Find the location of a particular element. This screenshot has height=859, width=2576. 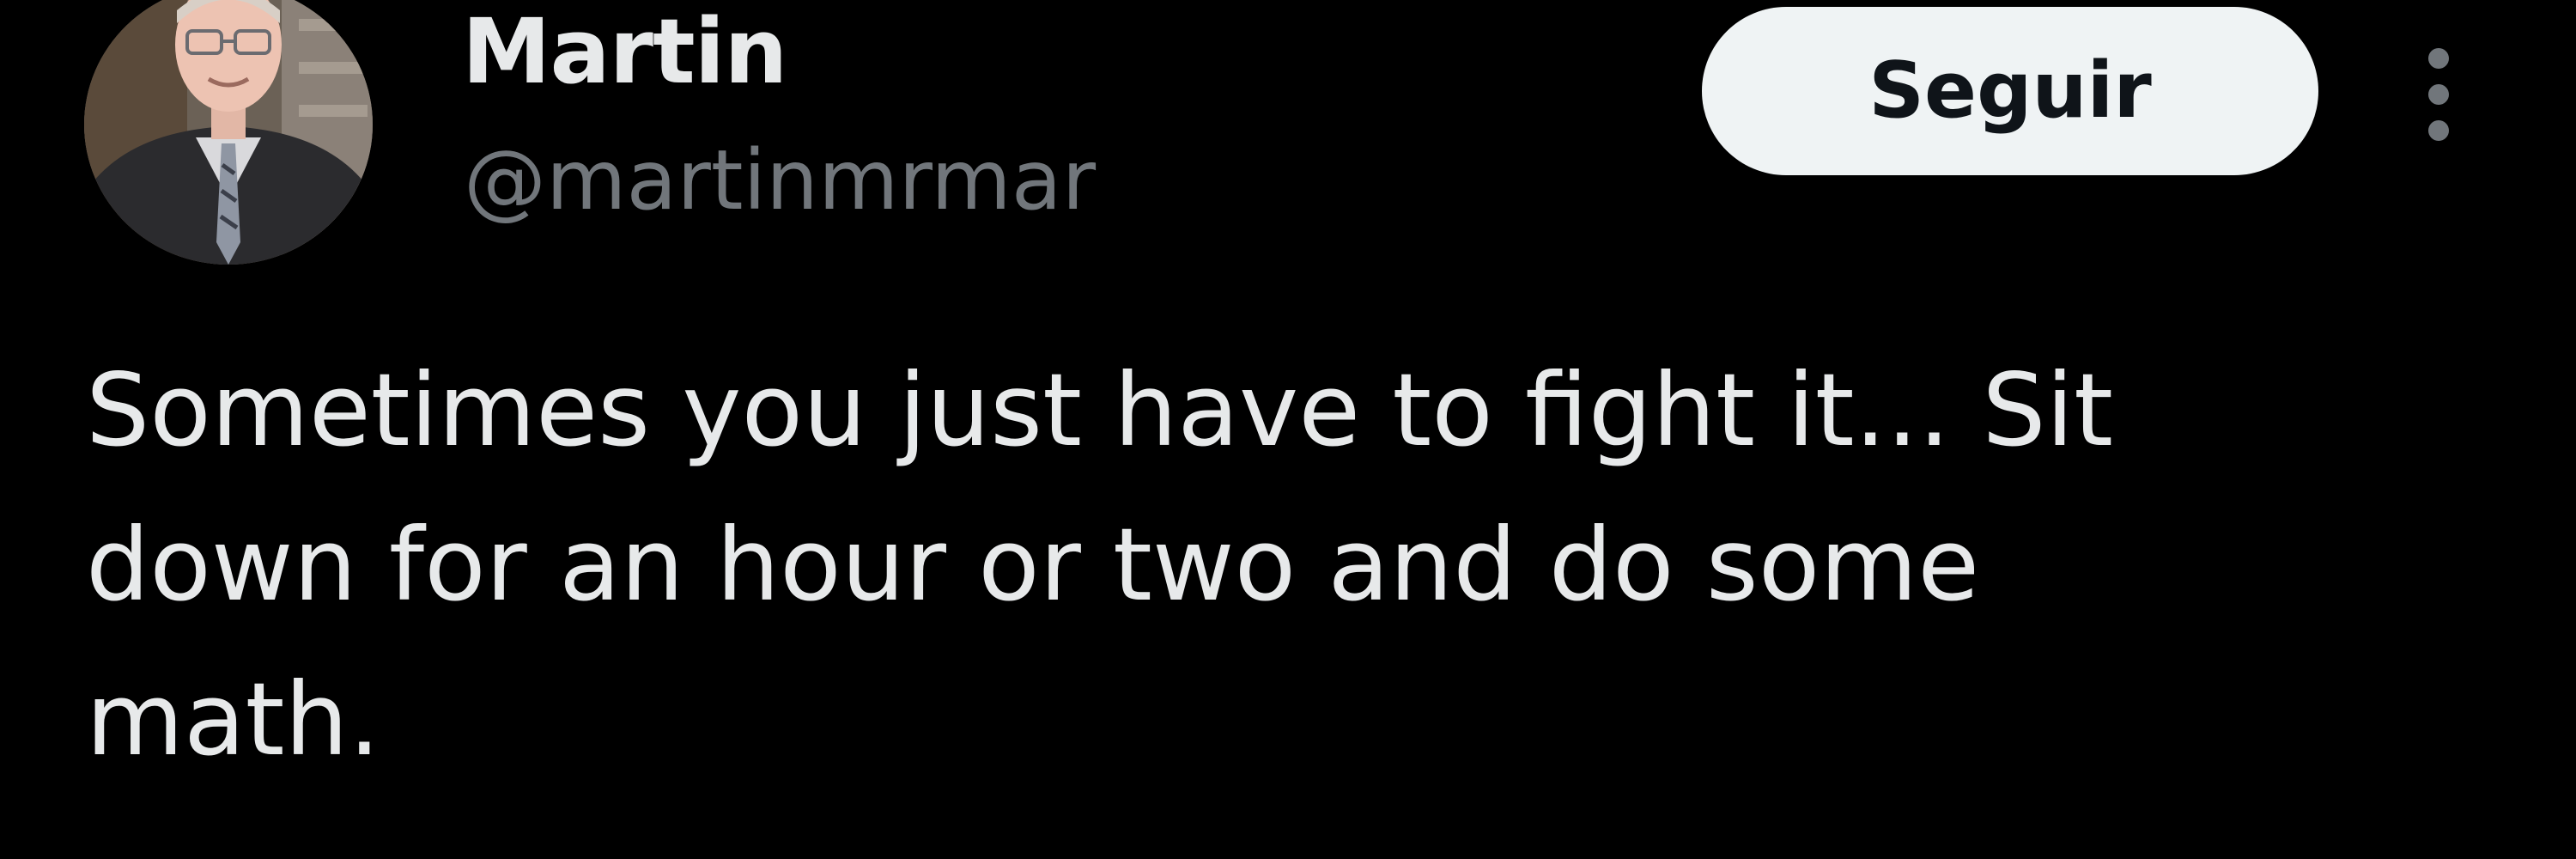

more-options-button is located at coordinates (2438, 94).